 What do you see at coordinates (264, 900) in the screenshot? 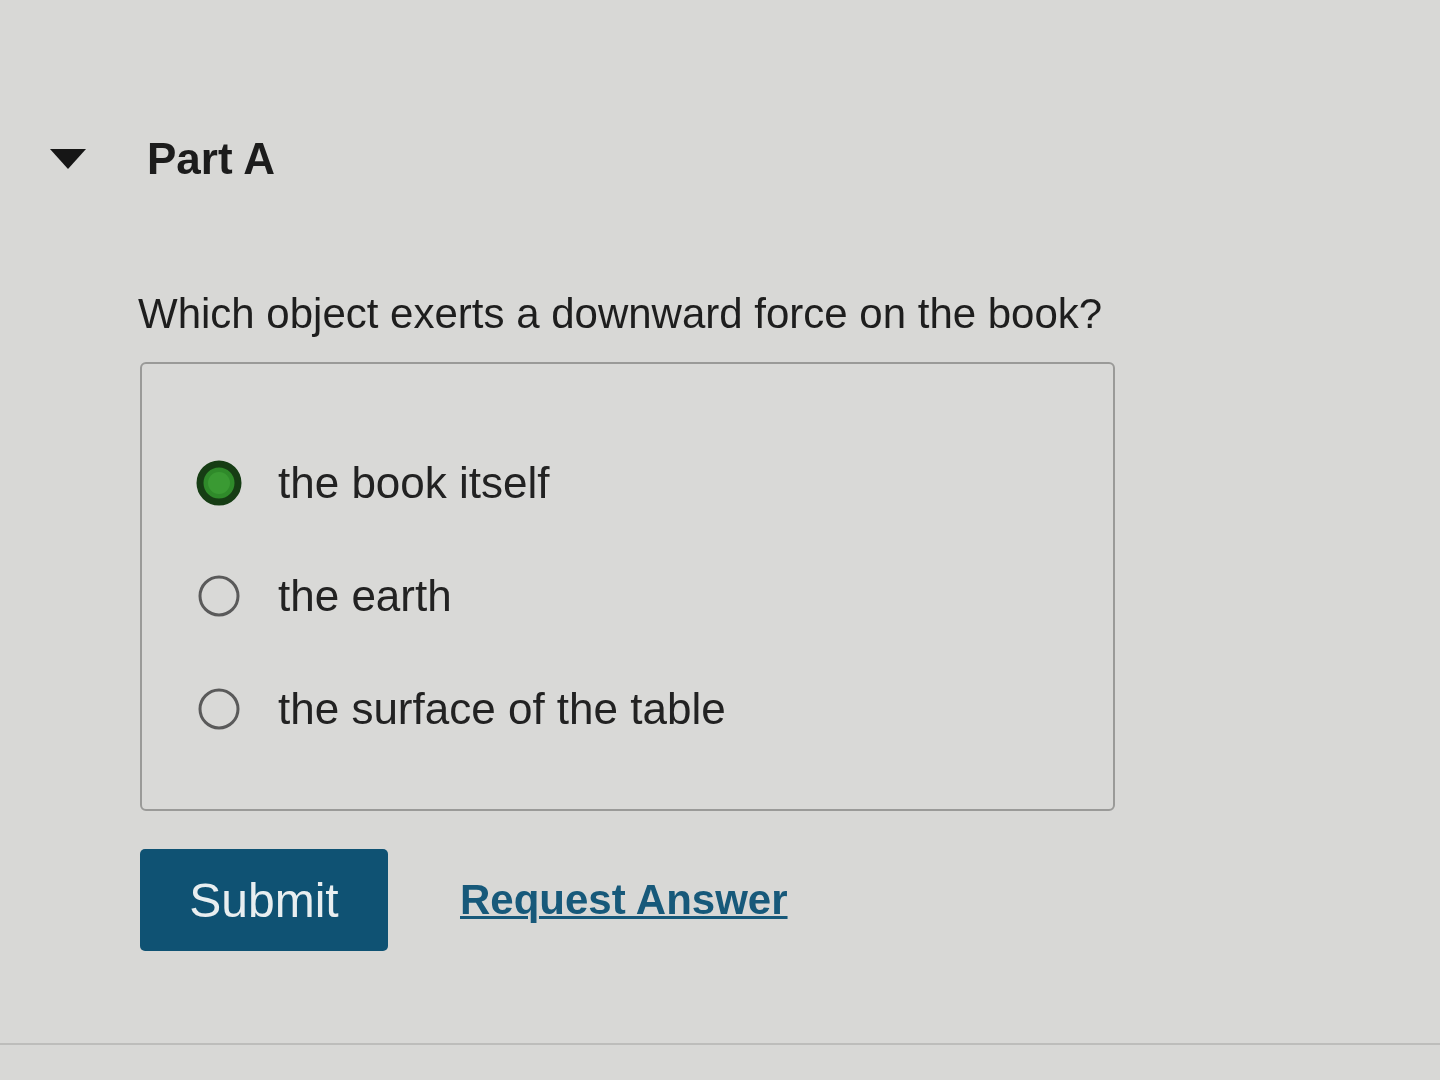
I see `submit-button: Submit` at bounding box center [264, 900].